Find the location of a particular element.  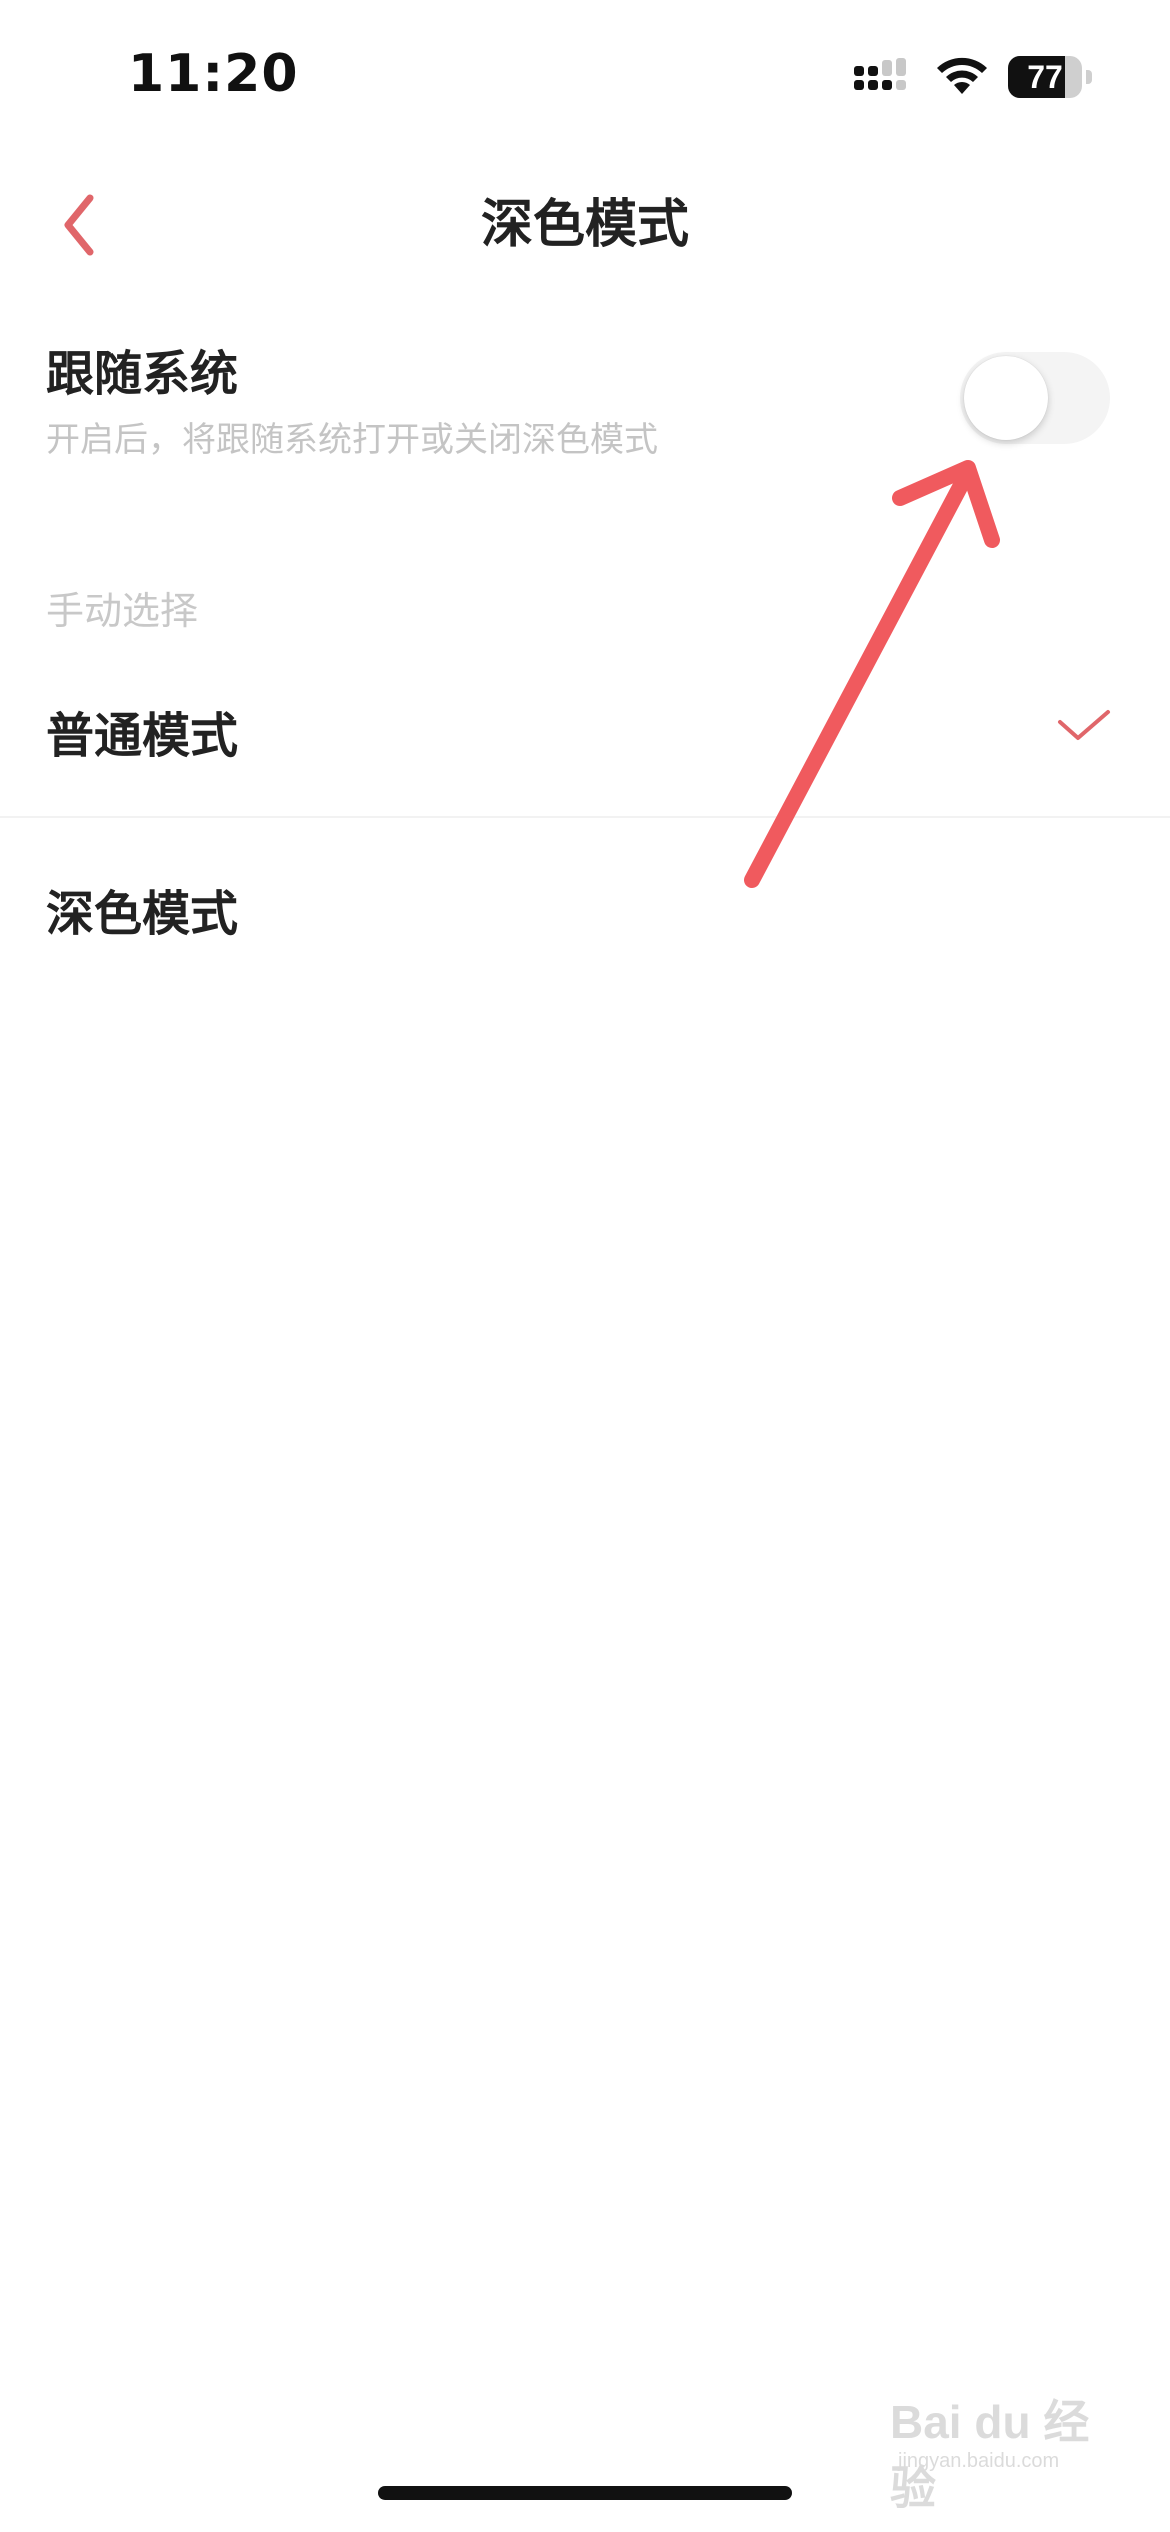

nav-bar: 深色模式 is located at coordinates (585, 225).